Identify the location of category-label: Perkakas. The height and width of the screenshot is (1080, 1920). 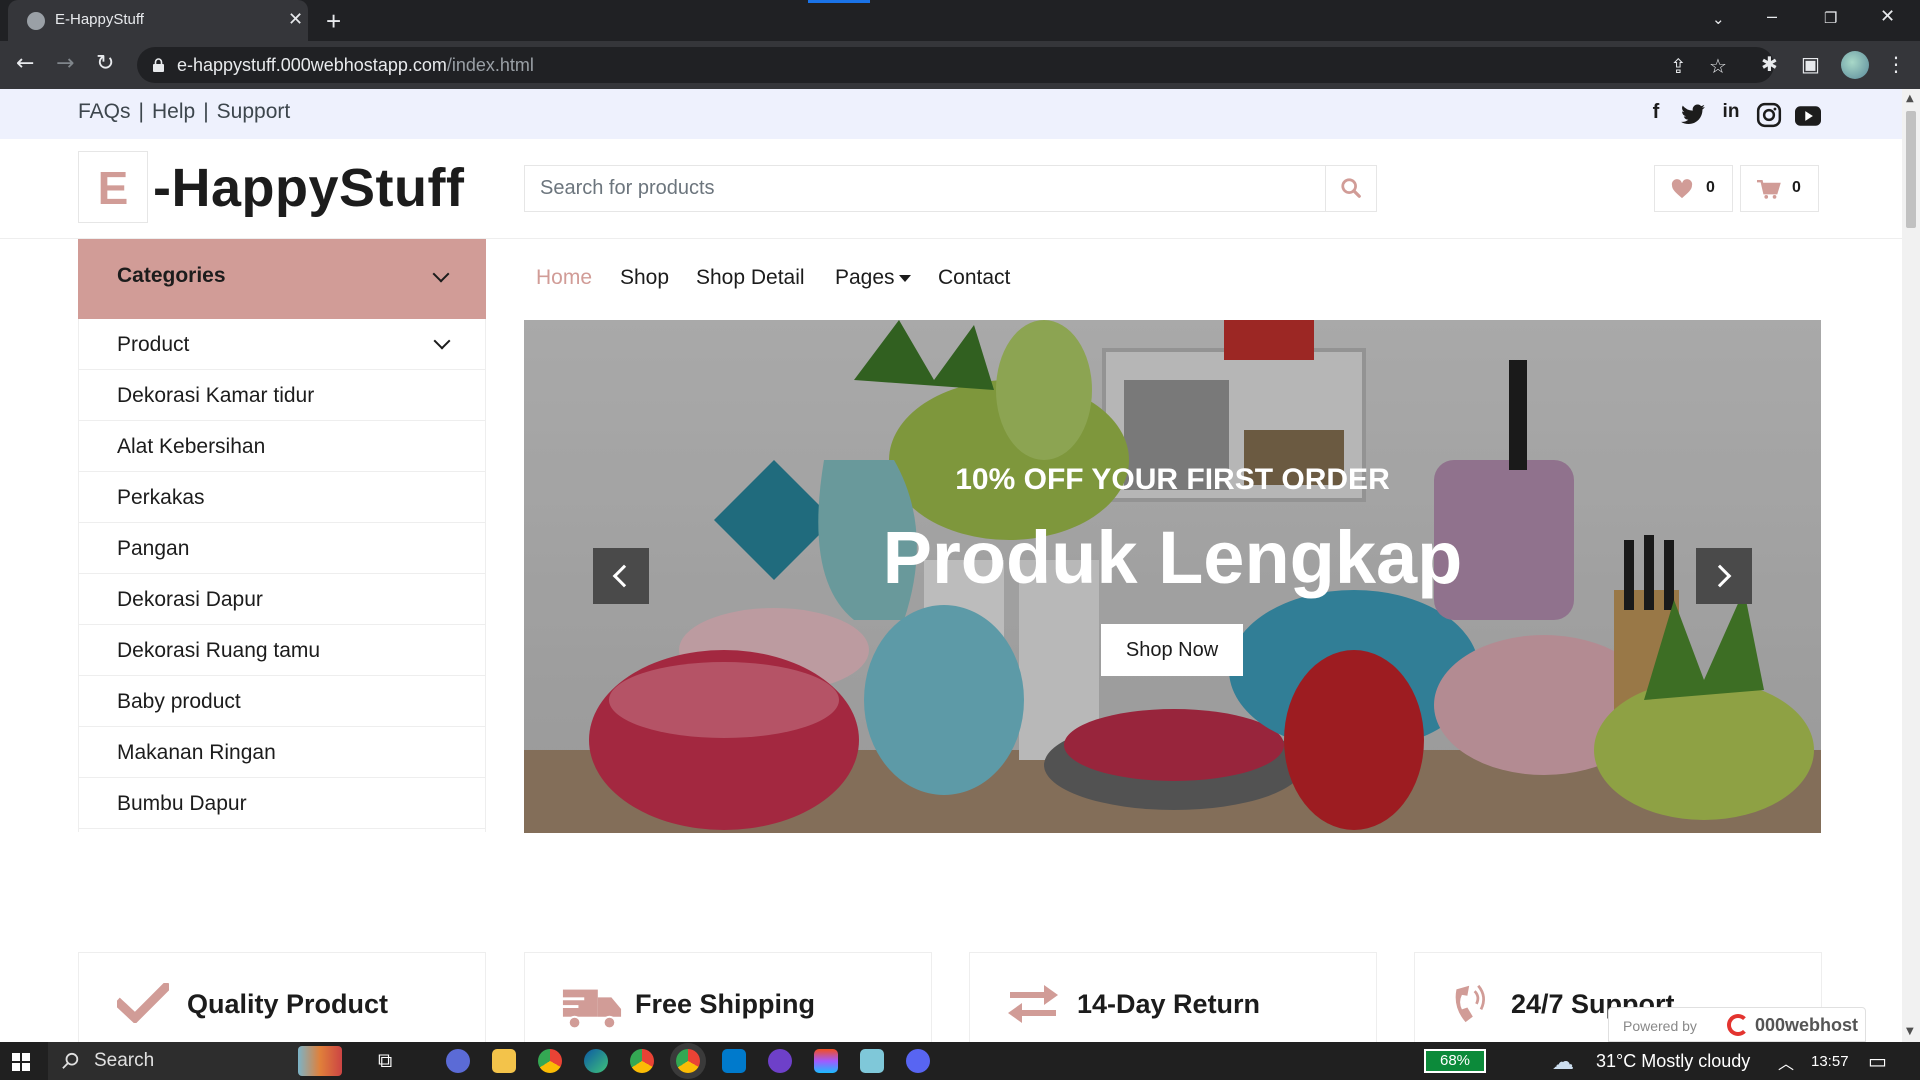
(161, 497).